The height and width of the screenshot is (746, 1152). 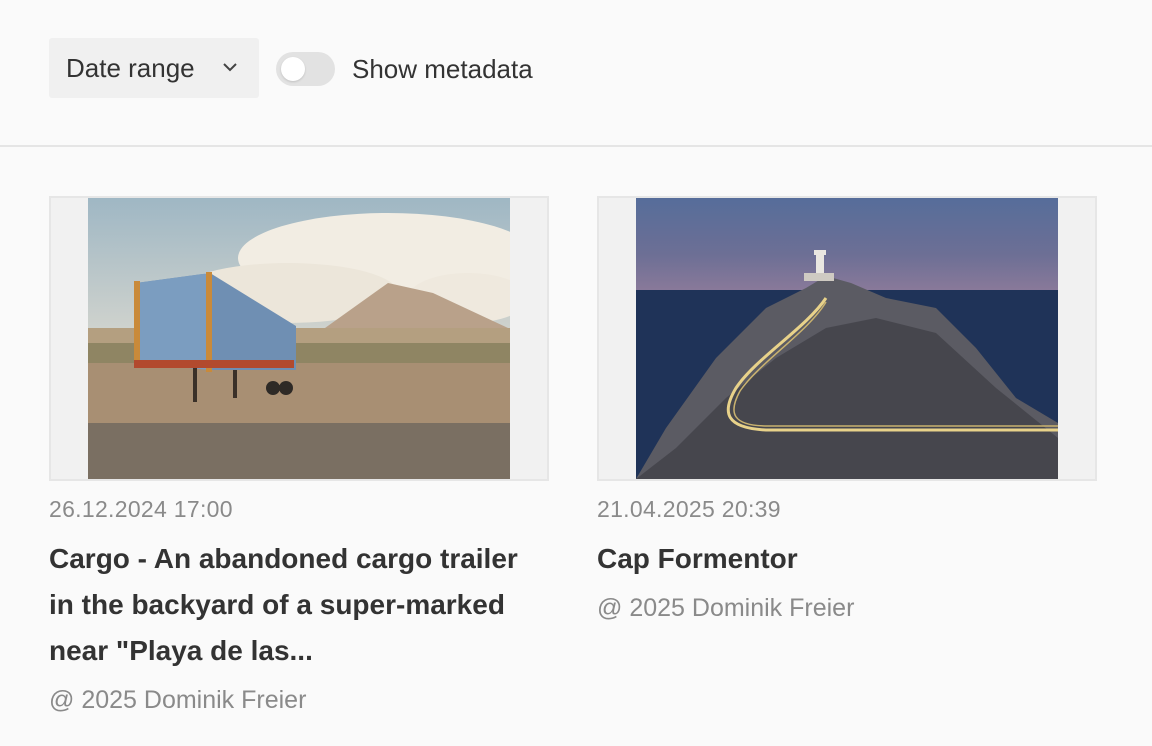 I want to click on photo-date: 21.04.2025 20:39, so click(x=689, y=509).